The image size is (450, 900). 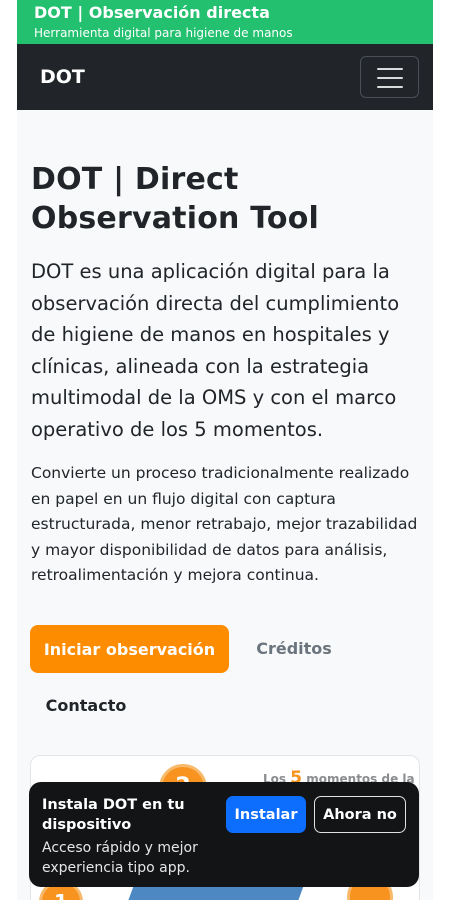 What do you see at coordinates (225, 77) in the screenshot?
I see `navbar: DOT` at bounding box center [225, 77].